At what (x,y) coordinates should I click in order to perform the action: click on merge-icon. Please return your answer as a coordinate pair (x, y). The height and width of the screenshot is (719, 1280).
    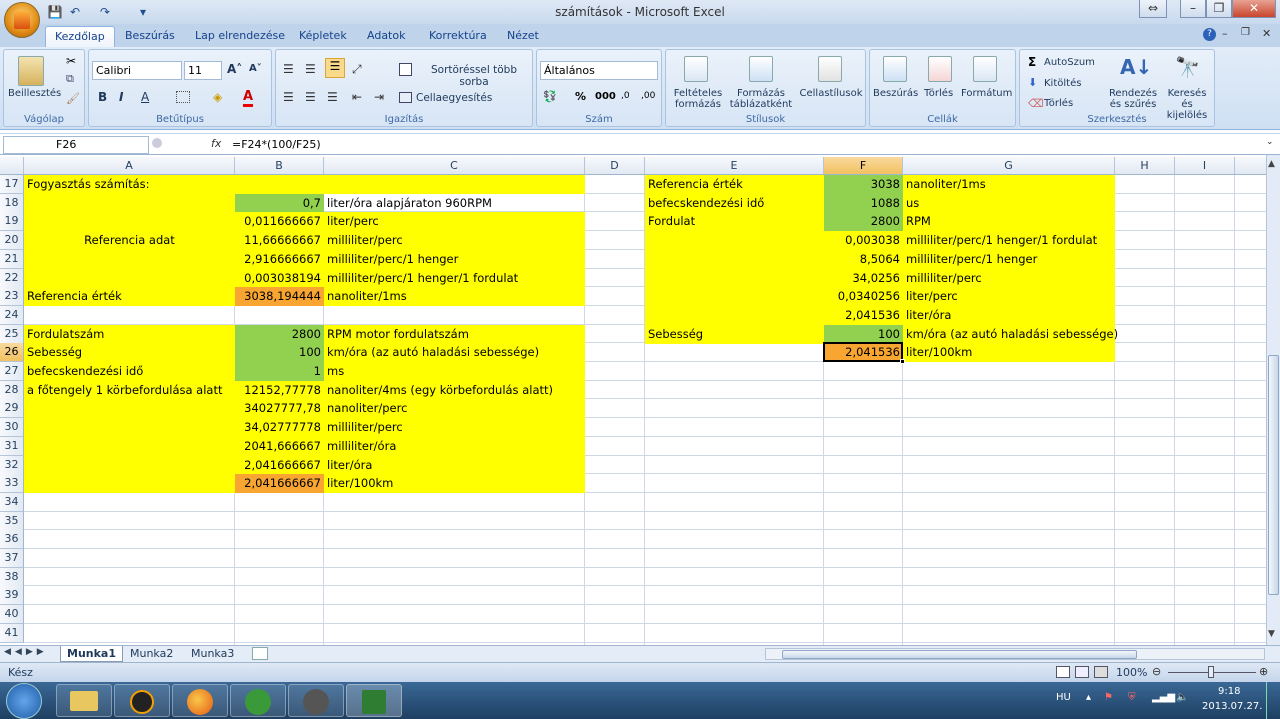
    Looking at the image, I should click on (405, 97).